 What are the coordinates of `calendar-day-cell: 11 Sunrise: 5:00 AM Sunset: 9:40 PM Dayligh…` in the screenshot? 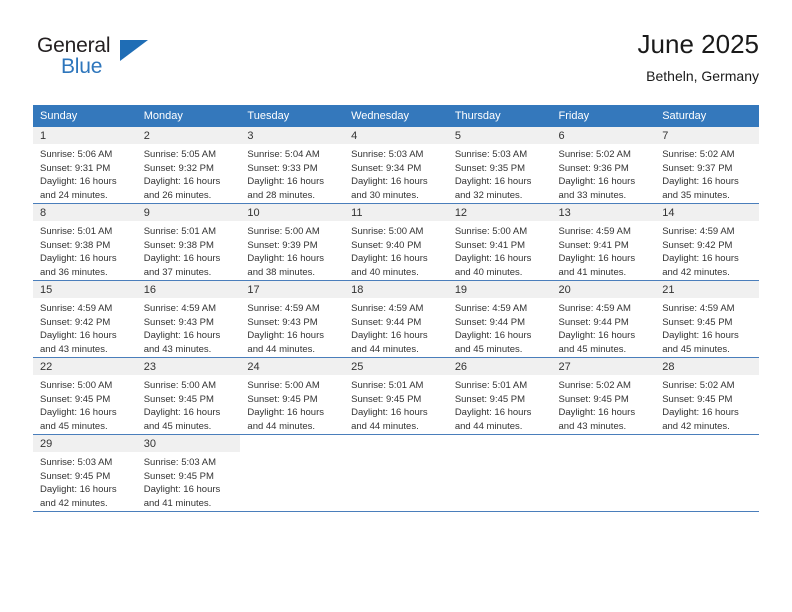 It's located at (396, 242).